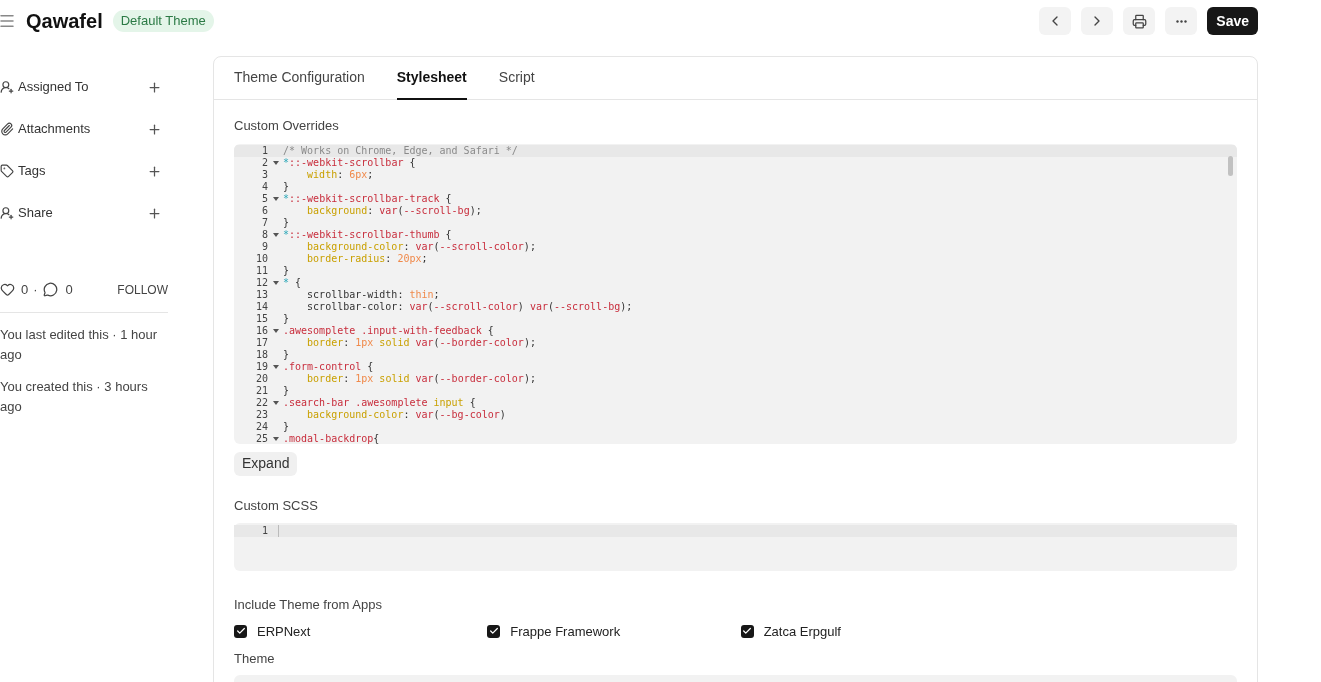 This screenshot has width=1321, height=682. I want to click on code-line: background-color: var(--scroll-color);, so click(421, 246).